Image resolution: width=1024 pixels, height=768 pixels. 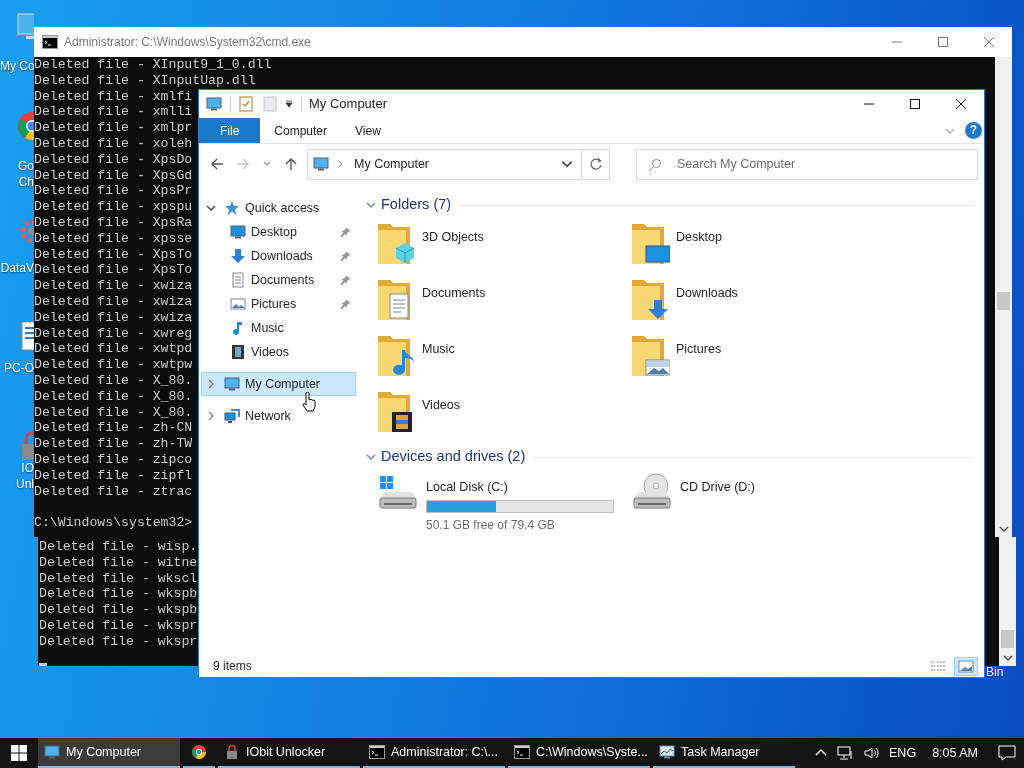 I want to click on window-title: Administrator: C:\Windows\System32\cmd.exe, so click(x=187, y=42).